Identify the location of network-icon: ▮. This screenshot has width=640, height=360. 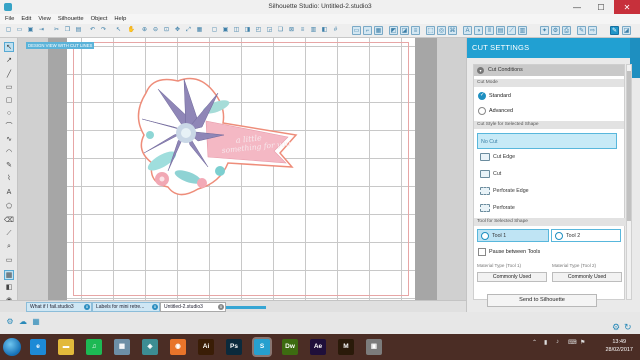
(545, 342).